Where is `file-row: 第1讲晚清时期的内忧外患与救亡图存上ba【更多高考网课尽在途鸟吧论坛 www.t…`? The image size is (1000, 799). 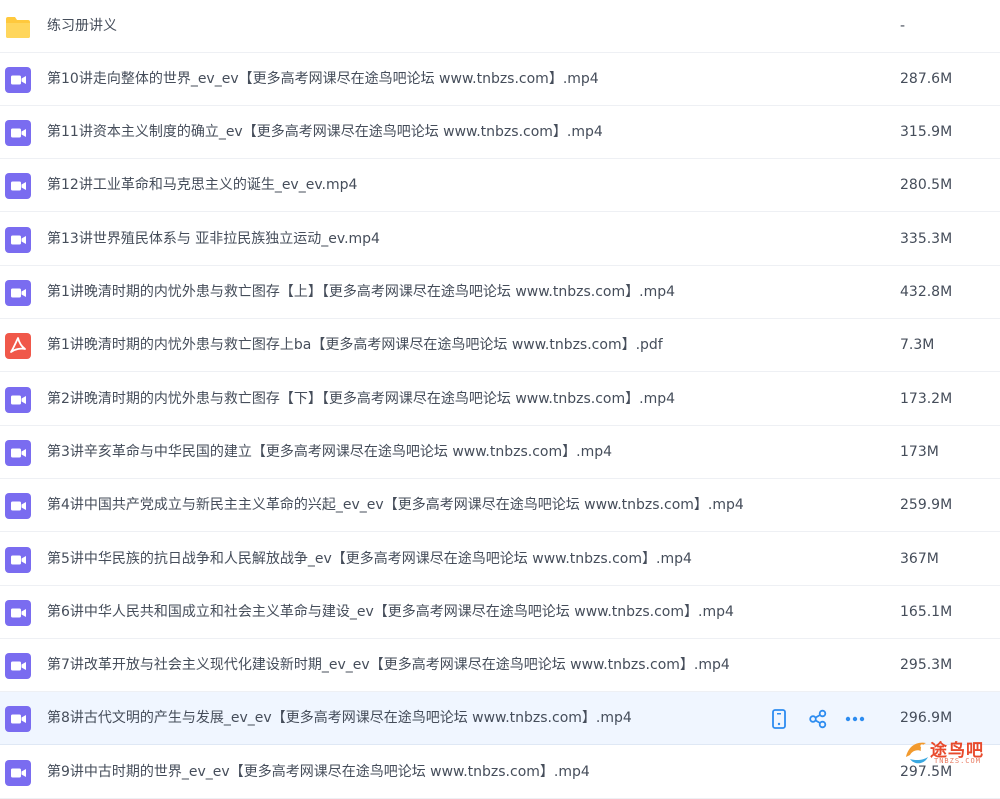 file-row: 第1讲晚清时期的内忧外患与救亡图存上ba【更多高考网课尽在途鸟吧论坛 www.t… is located at coordinates (500, 346).